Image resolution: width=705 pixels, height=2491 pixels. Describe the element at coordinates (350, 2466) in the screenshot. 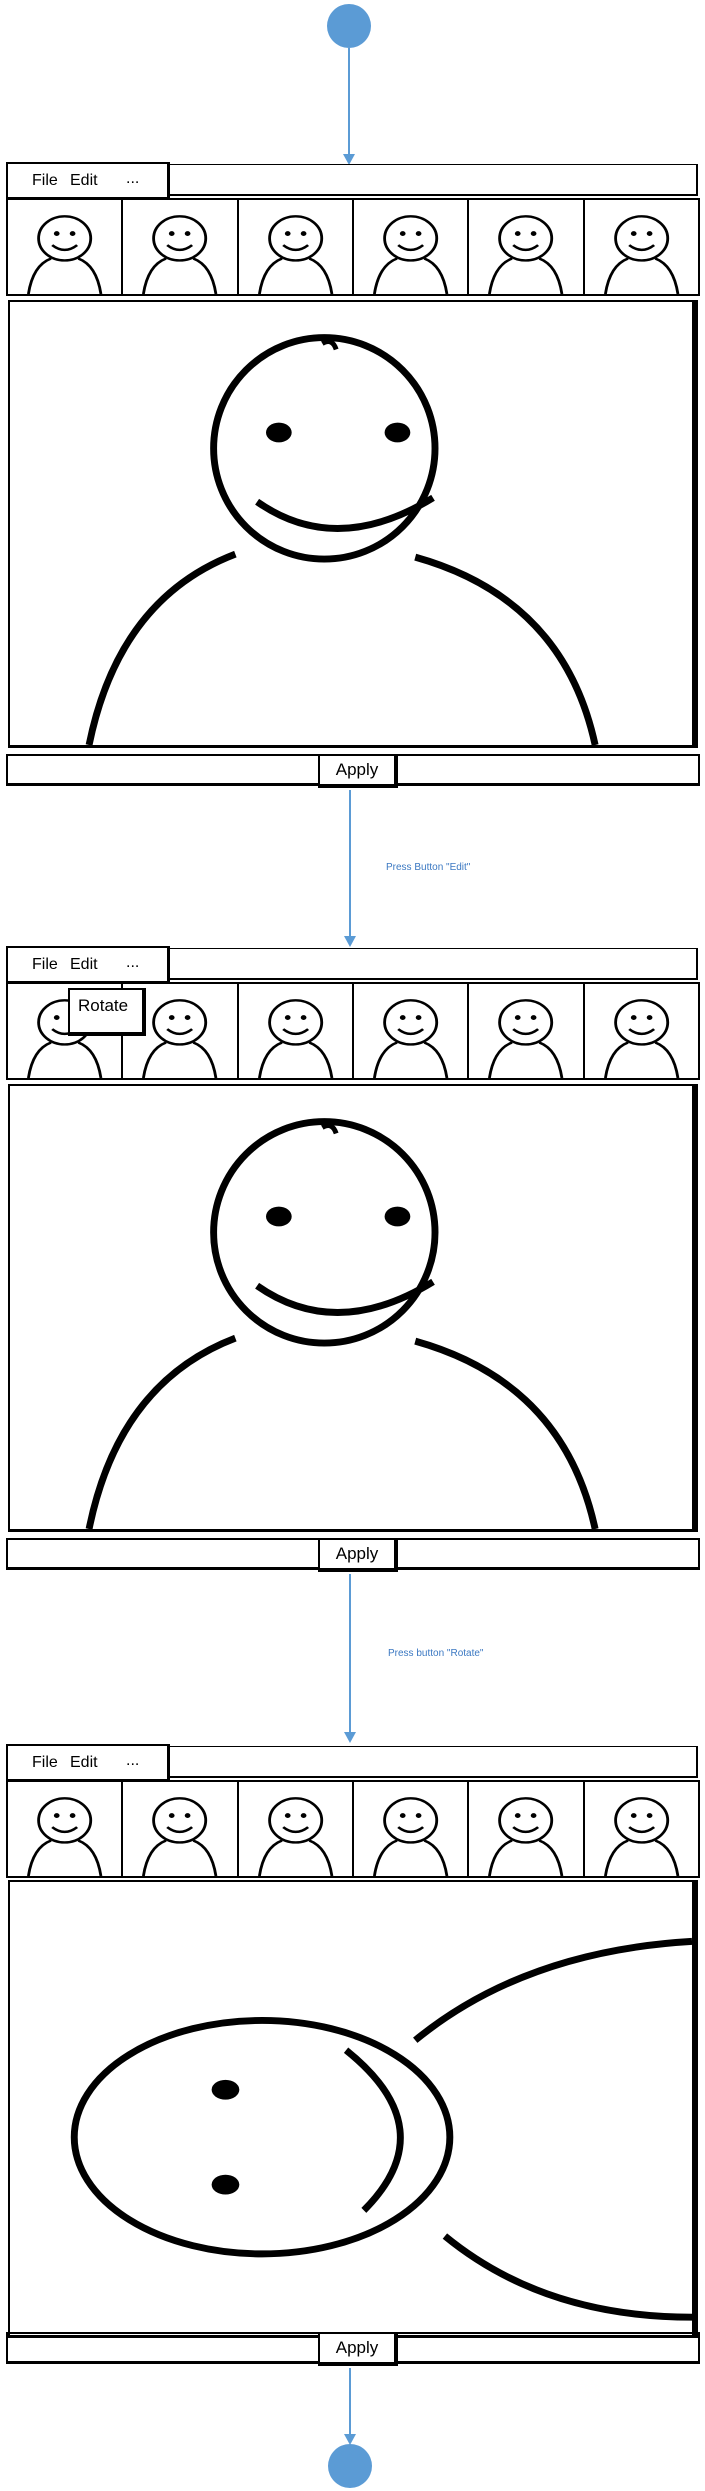

I see `end-node` at that location.